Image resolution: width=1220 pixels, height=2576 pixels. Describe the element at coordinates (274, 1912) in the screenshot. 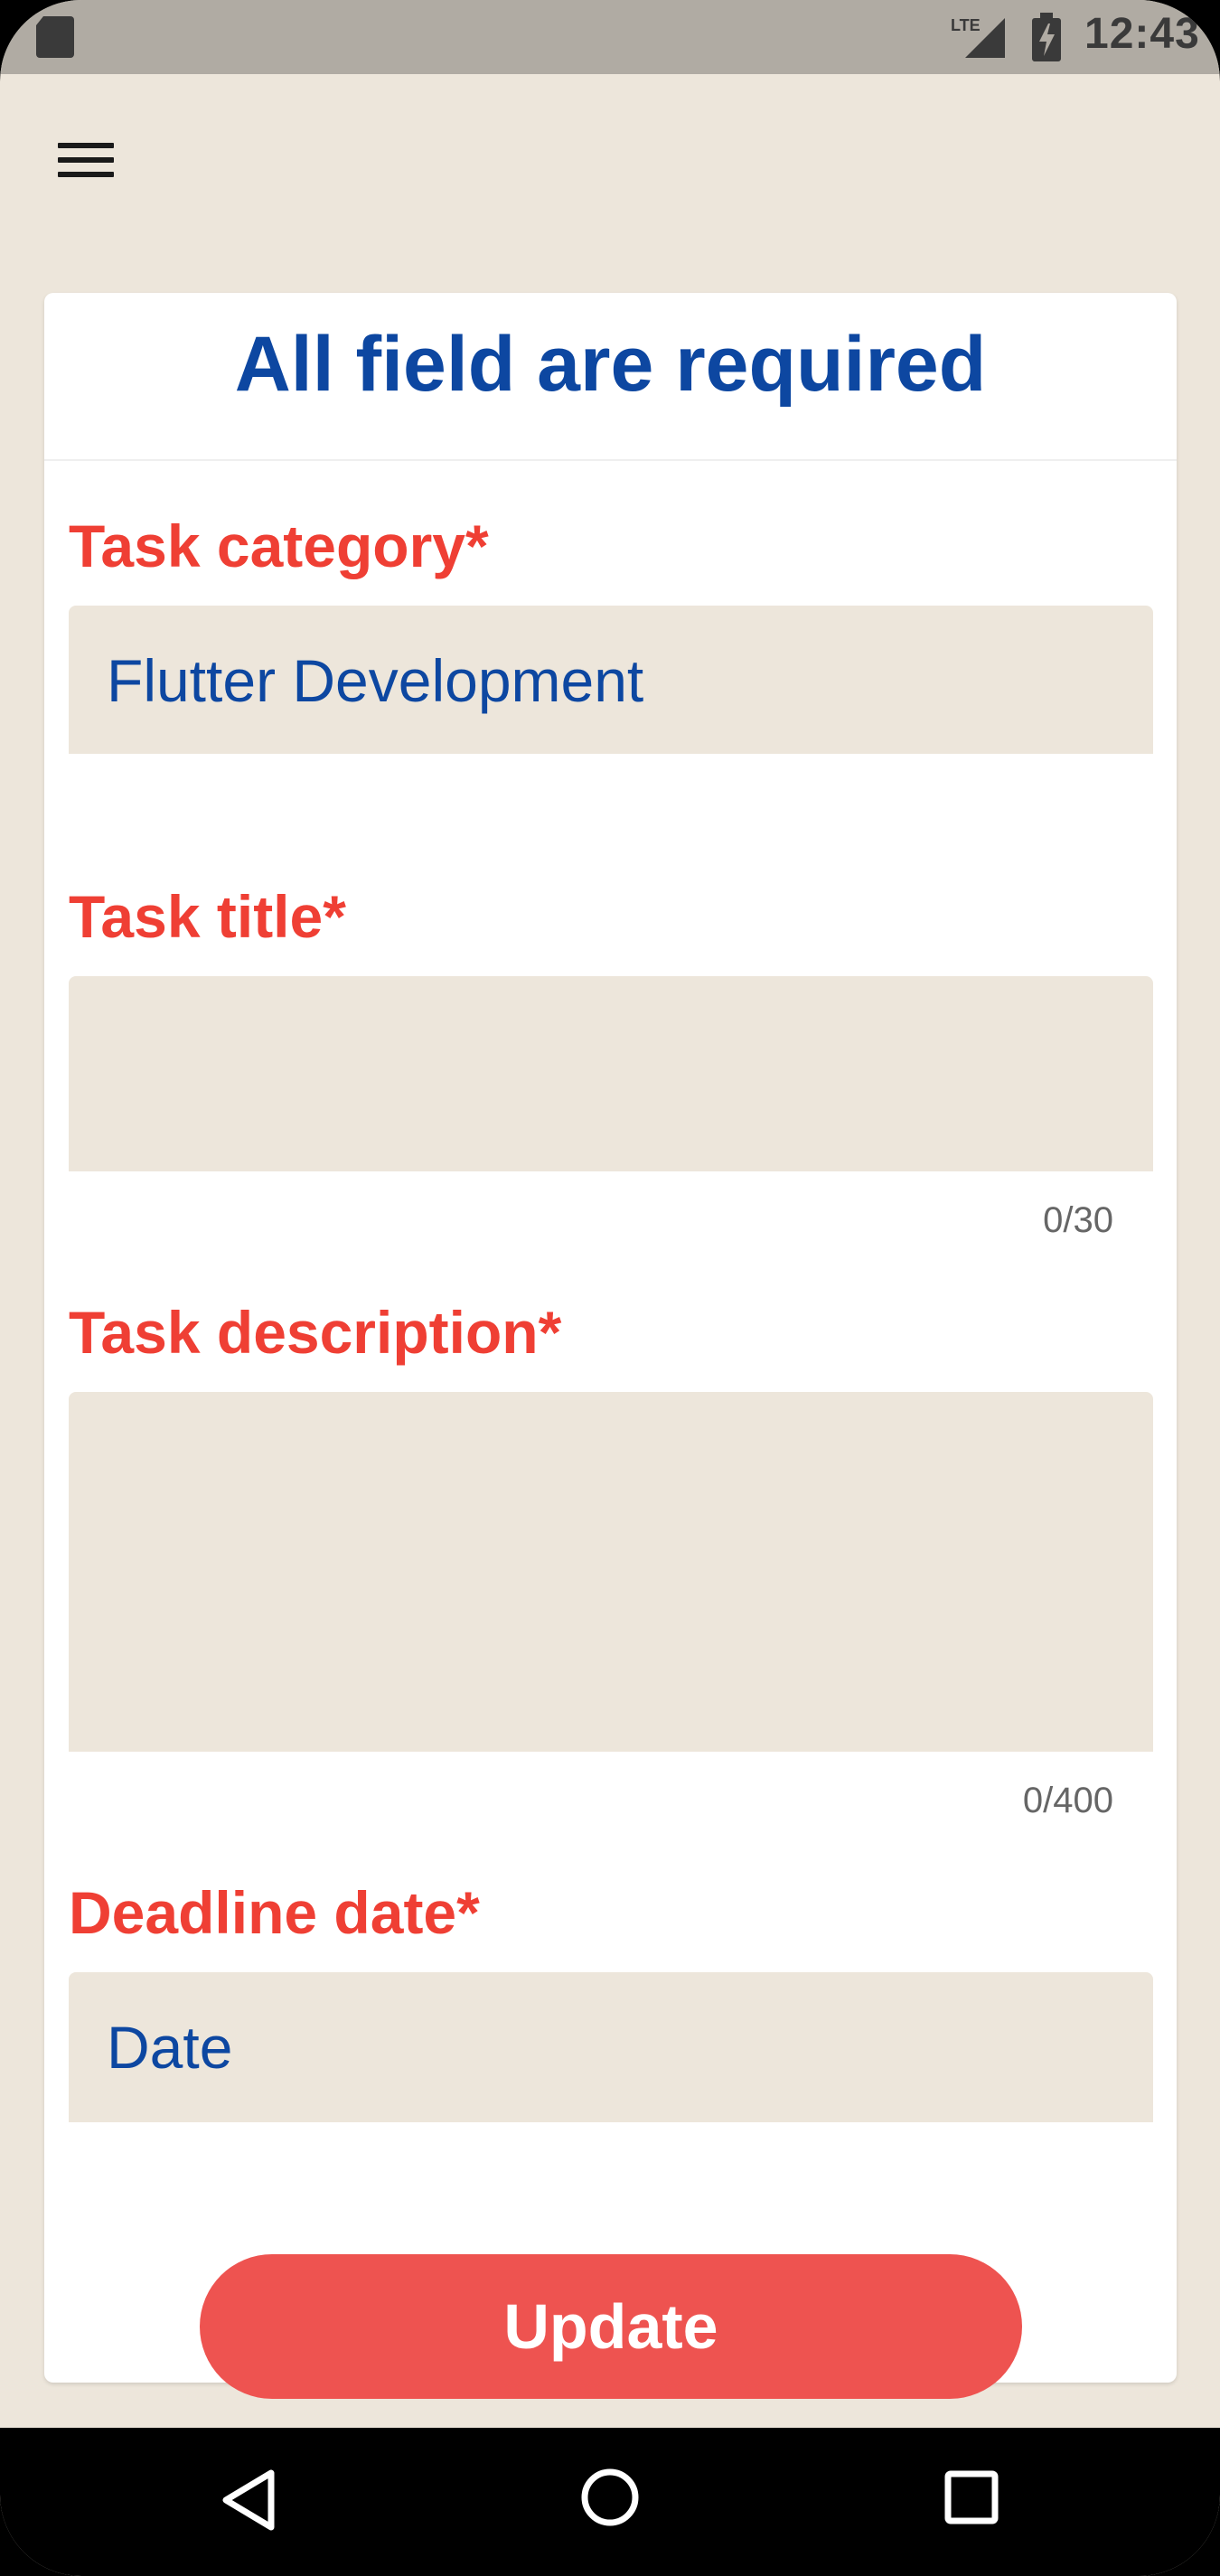

I see `deadline-date-label: Deadline date*` at that location.